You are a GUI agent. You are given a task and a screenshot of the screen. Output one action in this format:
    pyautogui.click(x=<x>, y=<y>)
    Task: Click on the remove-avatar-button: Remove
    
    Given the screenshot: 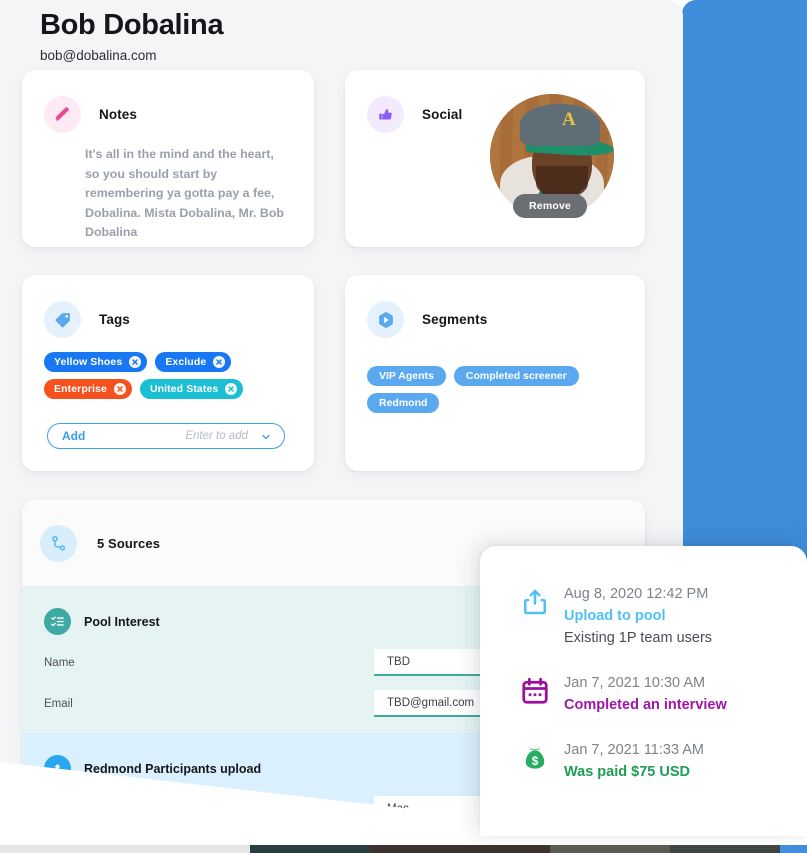 What is the action you would take?
    pyautogui.click(x=550, y=206)
    